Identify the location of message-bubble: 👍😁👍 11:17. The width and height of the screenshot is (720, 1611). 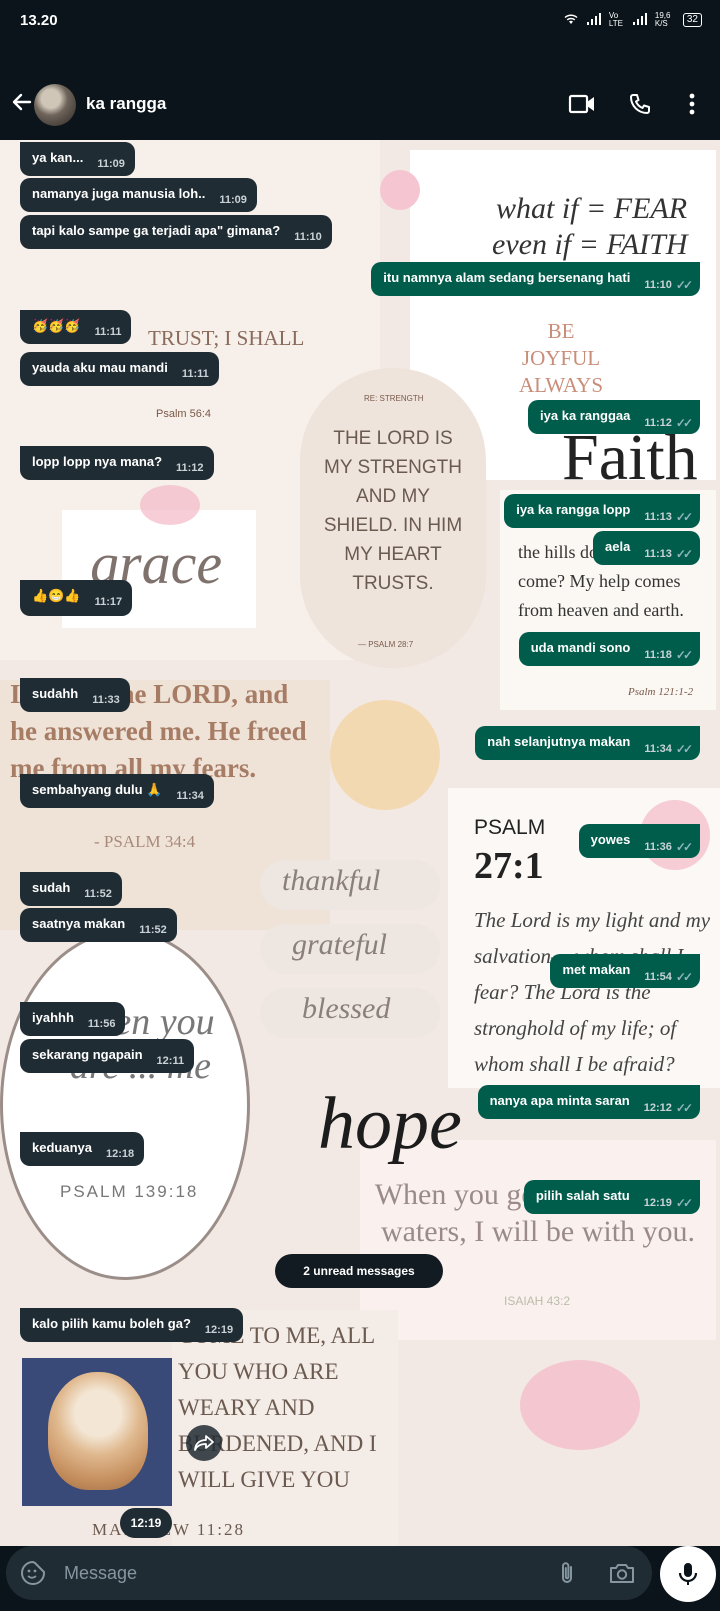
(76, 598).